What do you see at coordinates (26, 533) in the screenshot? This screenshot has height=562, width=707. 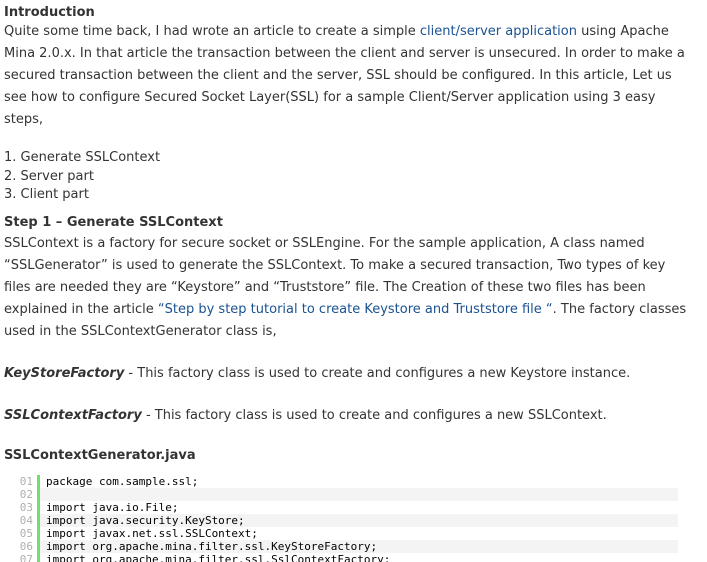 I see `line-number: 05` at bounding box center [26, 533].